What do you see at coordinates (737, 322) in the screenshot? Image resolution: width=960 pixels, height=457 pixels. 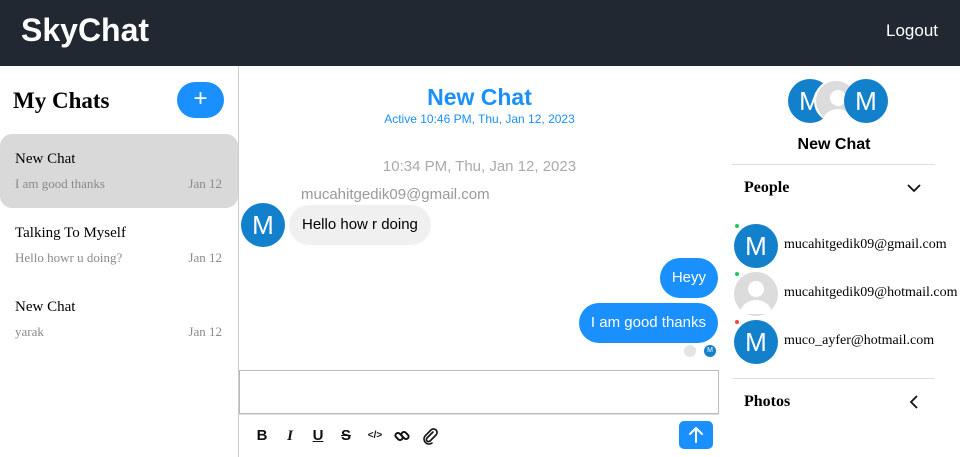 I see `offline-status-dot` at bounding box center [737, 322].